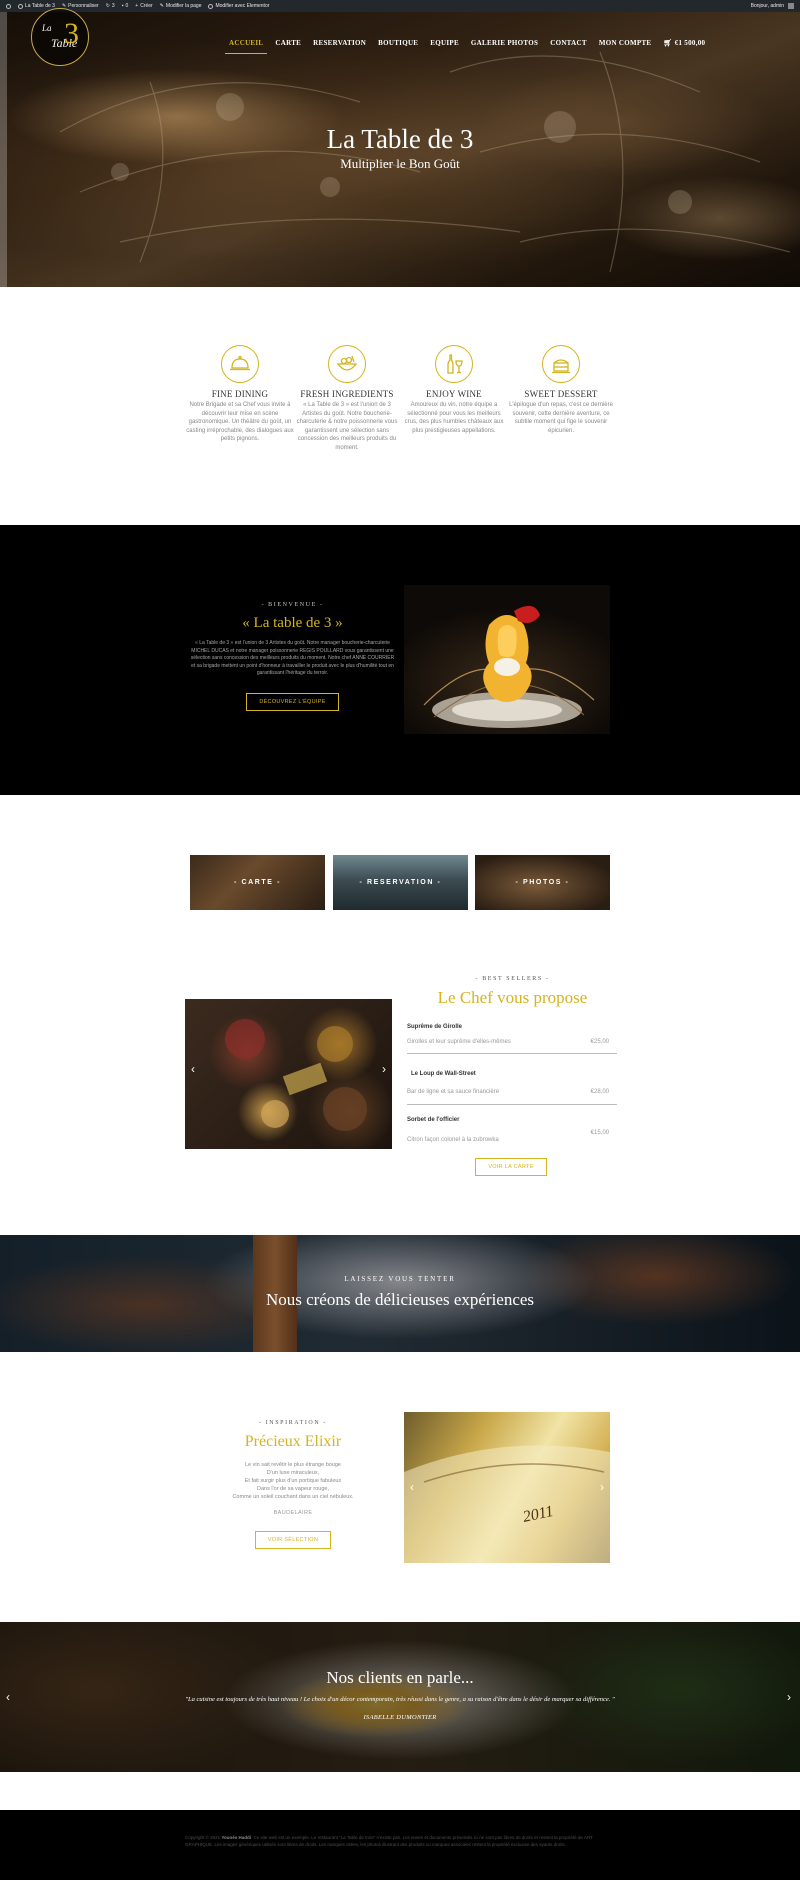 This screenshot has height=1880, width=800. What do you see at coordinates (8, 1697) in the screenshot?
I see `testimonial-prev-arrow: ‹` at bounding box center [8, 1697].